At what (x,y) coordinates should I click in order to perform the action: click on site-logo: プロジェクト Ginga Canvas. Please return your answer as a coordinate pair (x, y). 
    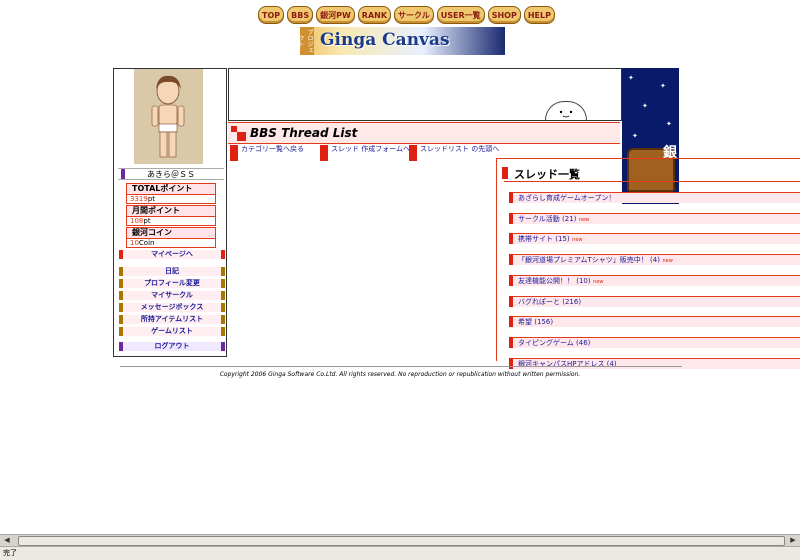
    Looking at the image, I should click on (401, 41).